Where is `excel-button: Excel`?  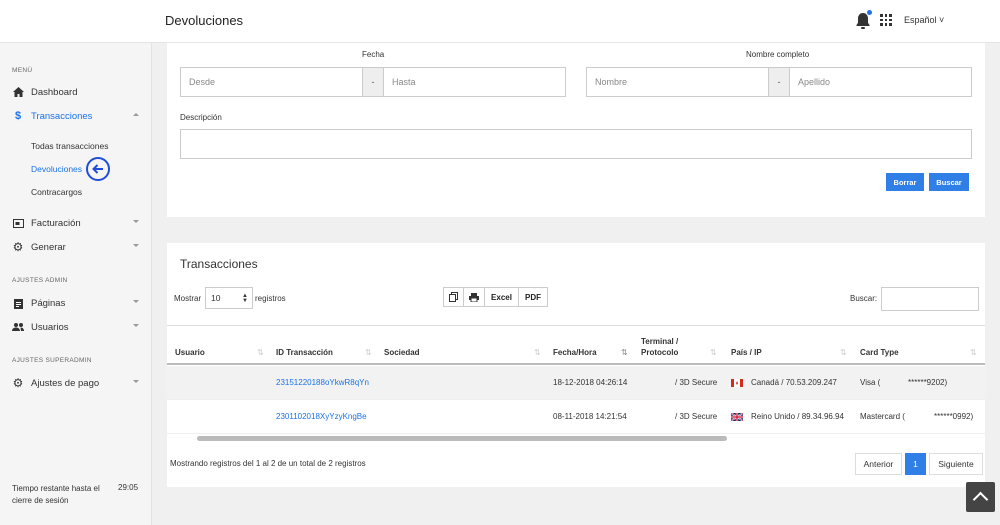 excel-button: Excel is located at coordinates (501, 297).